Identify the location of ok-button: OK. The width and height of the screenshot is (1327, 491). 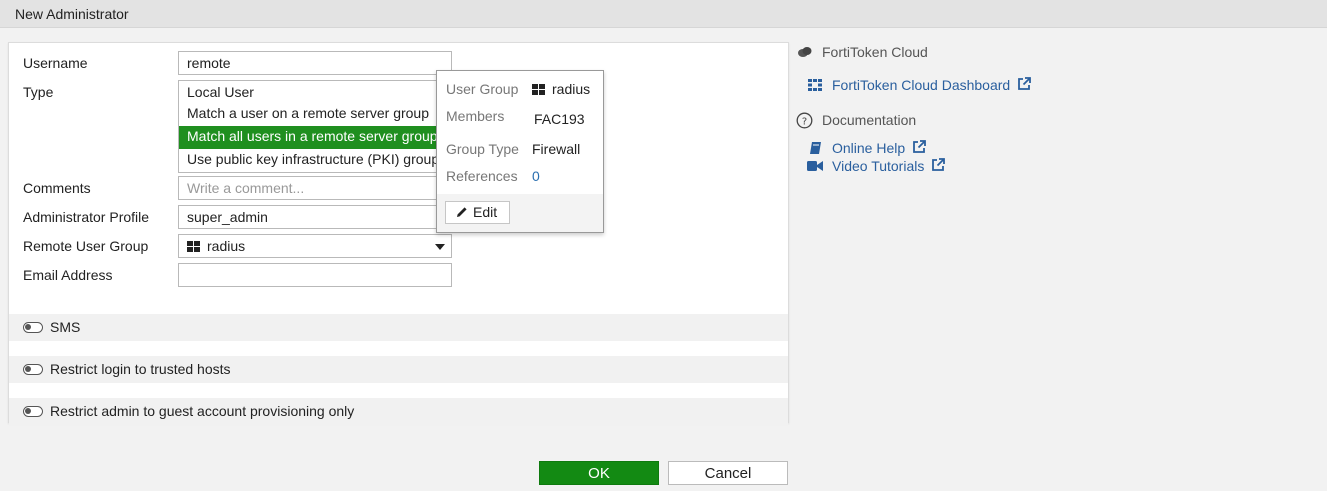
(599, 473).